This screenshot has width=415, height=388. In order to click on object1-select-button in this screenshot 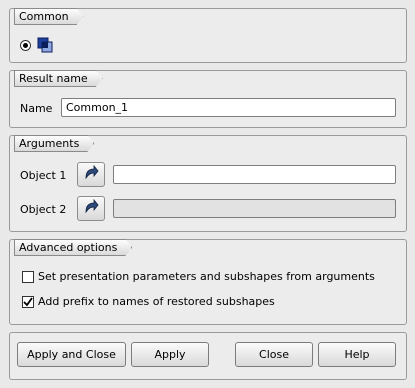, I will do `click(91, 174)`.